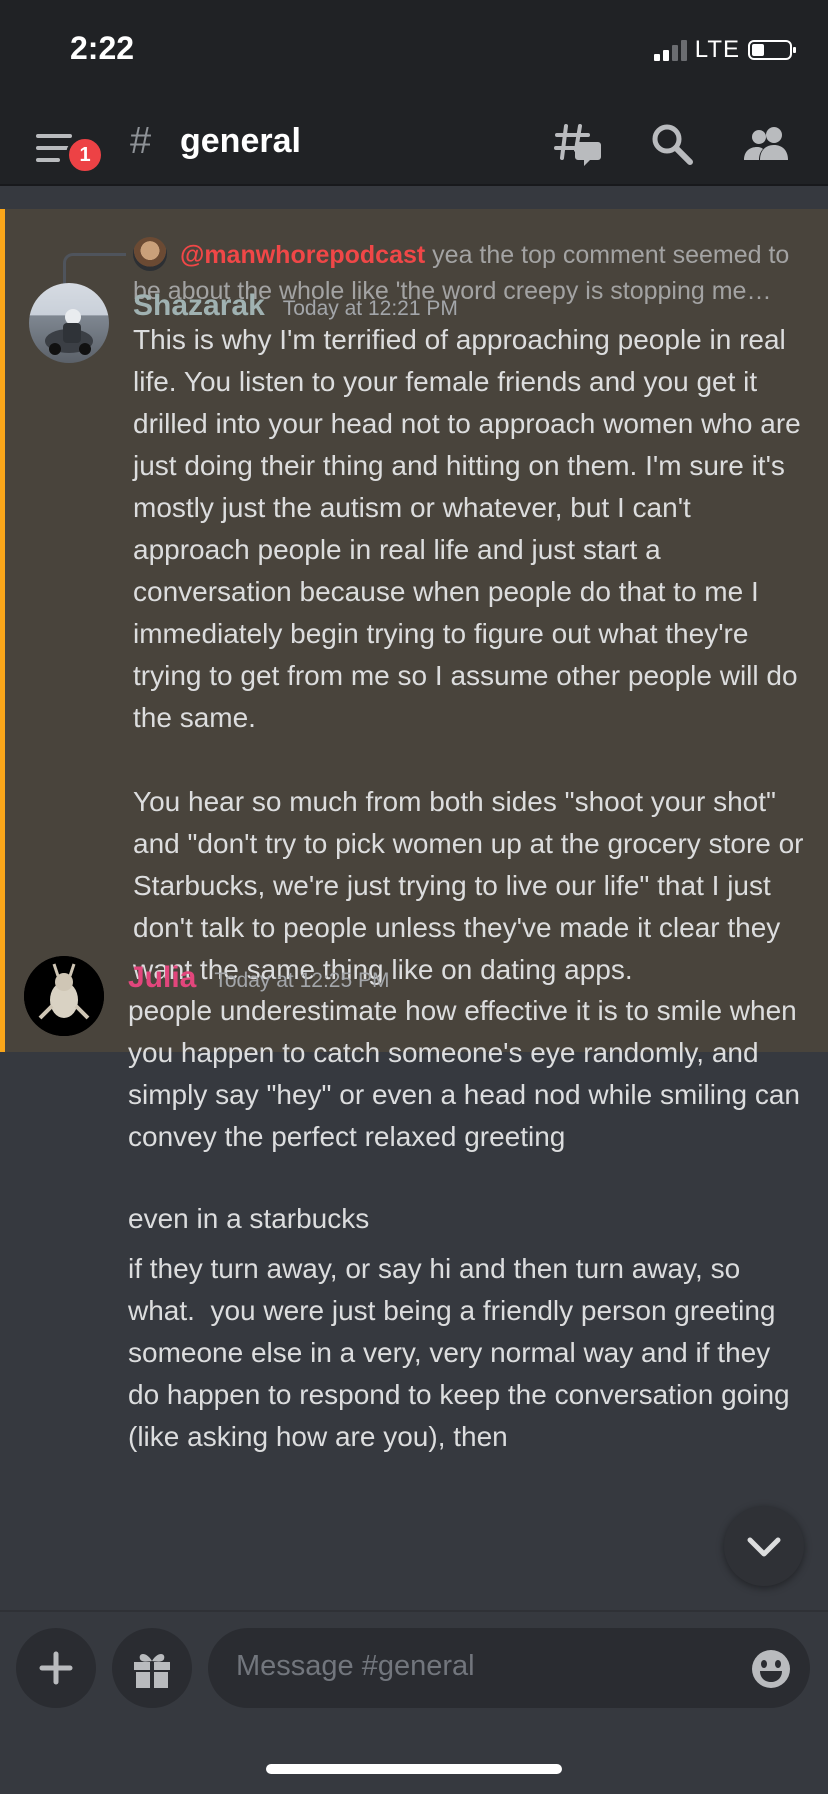 This screenshot has height=1794, width=828. Describe the element at coordinates (249, 1218) in the screenshot. I see `message-body: even in a starbucks` at that location.